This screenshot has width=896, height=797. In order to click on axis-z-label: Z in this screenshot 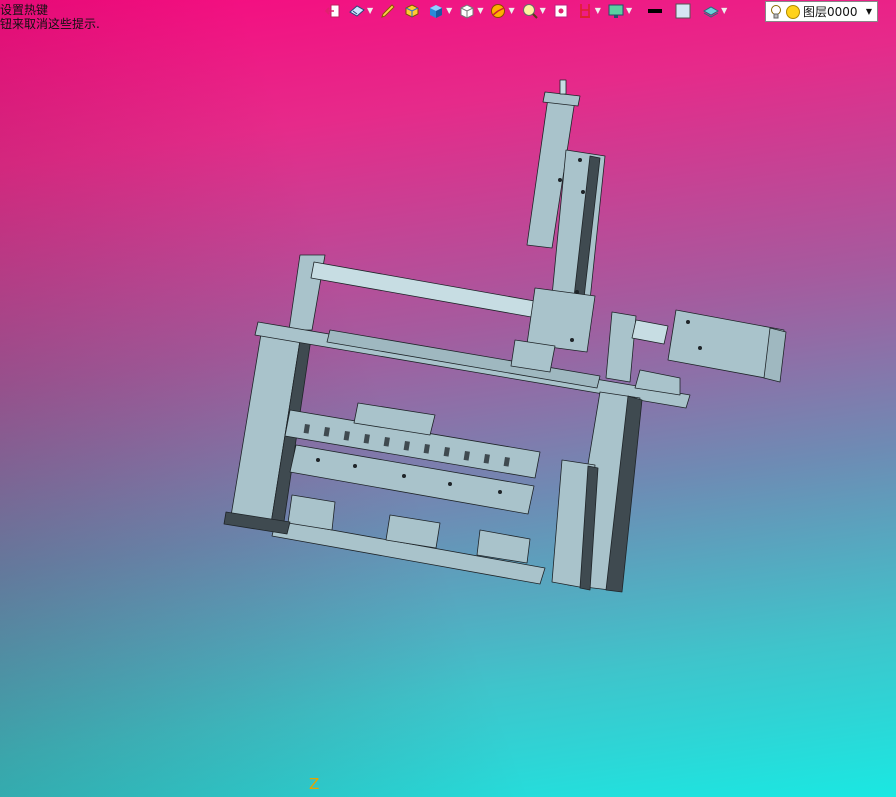, I will do `click(314, 784)`.